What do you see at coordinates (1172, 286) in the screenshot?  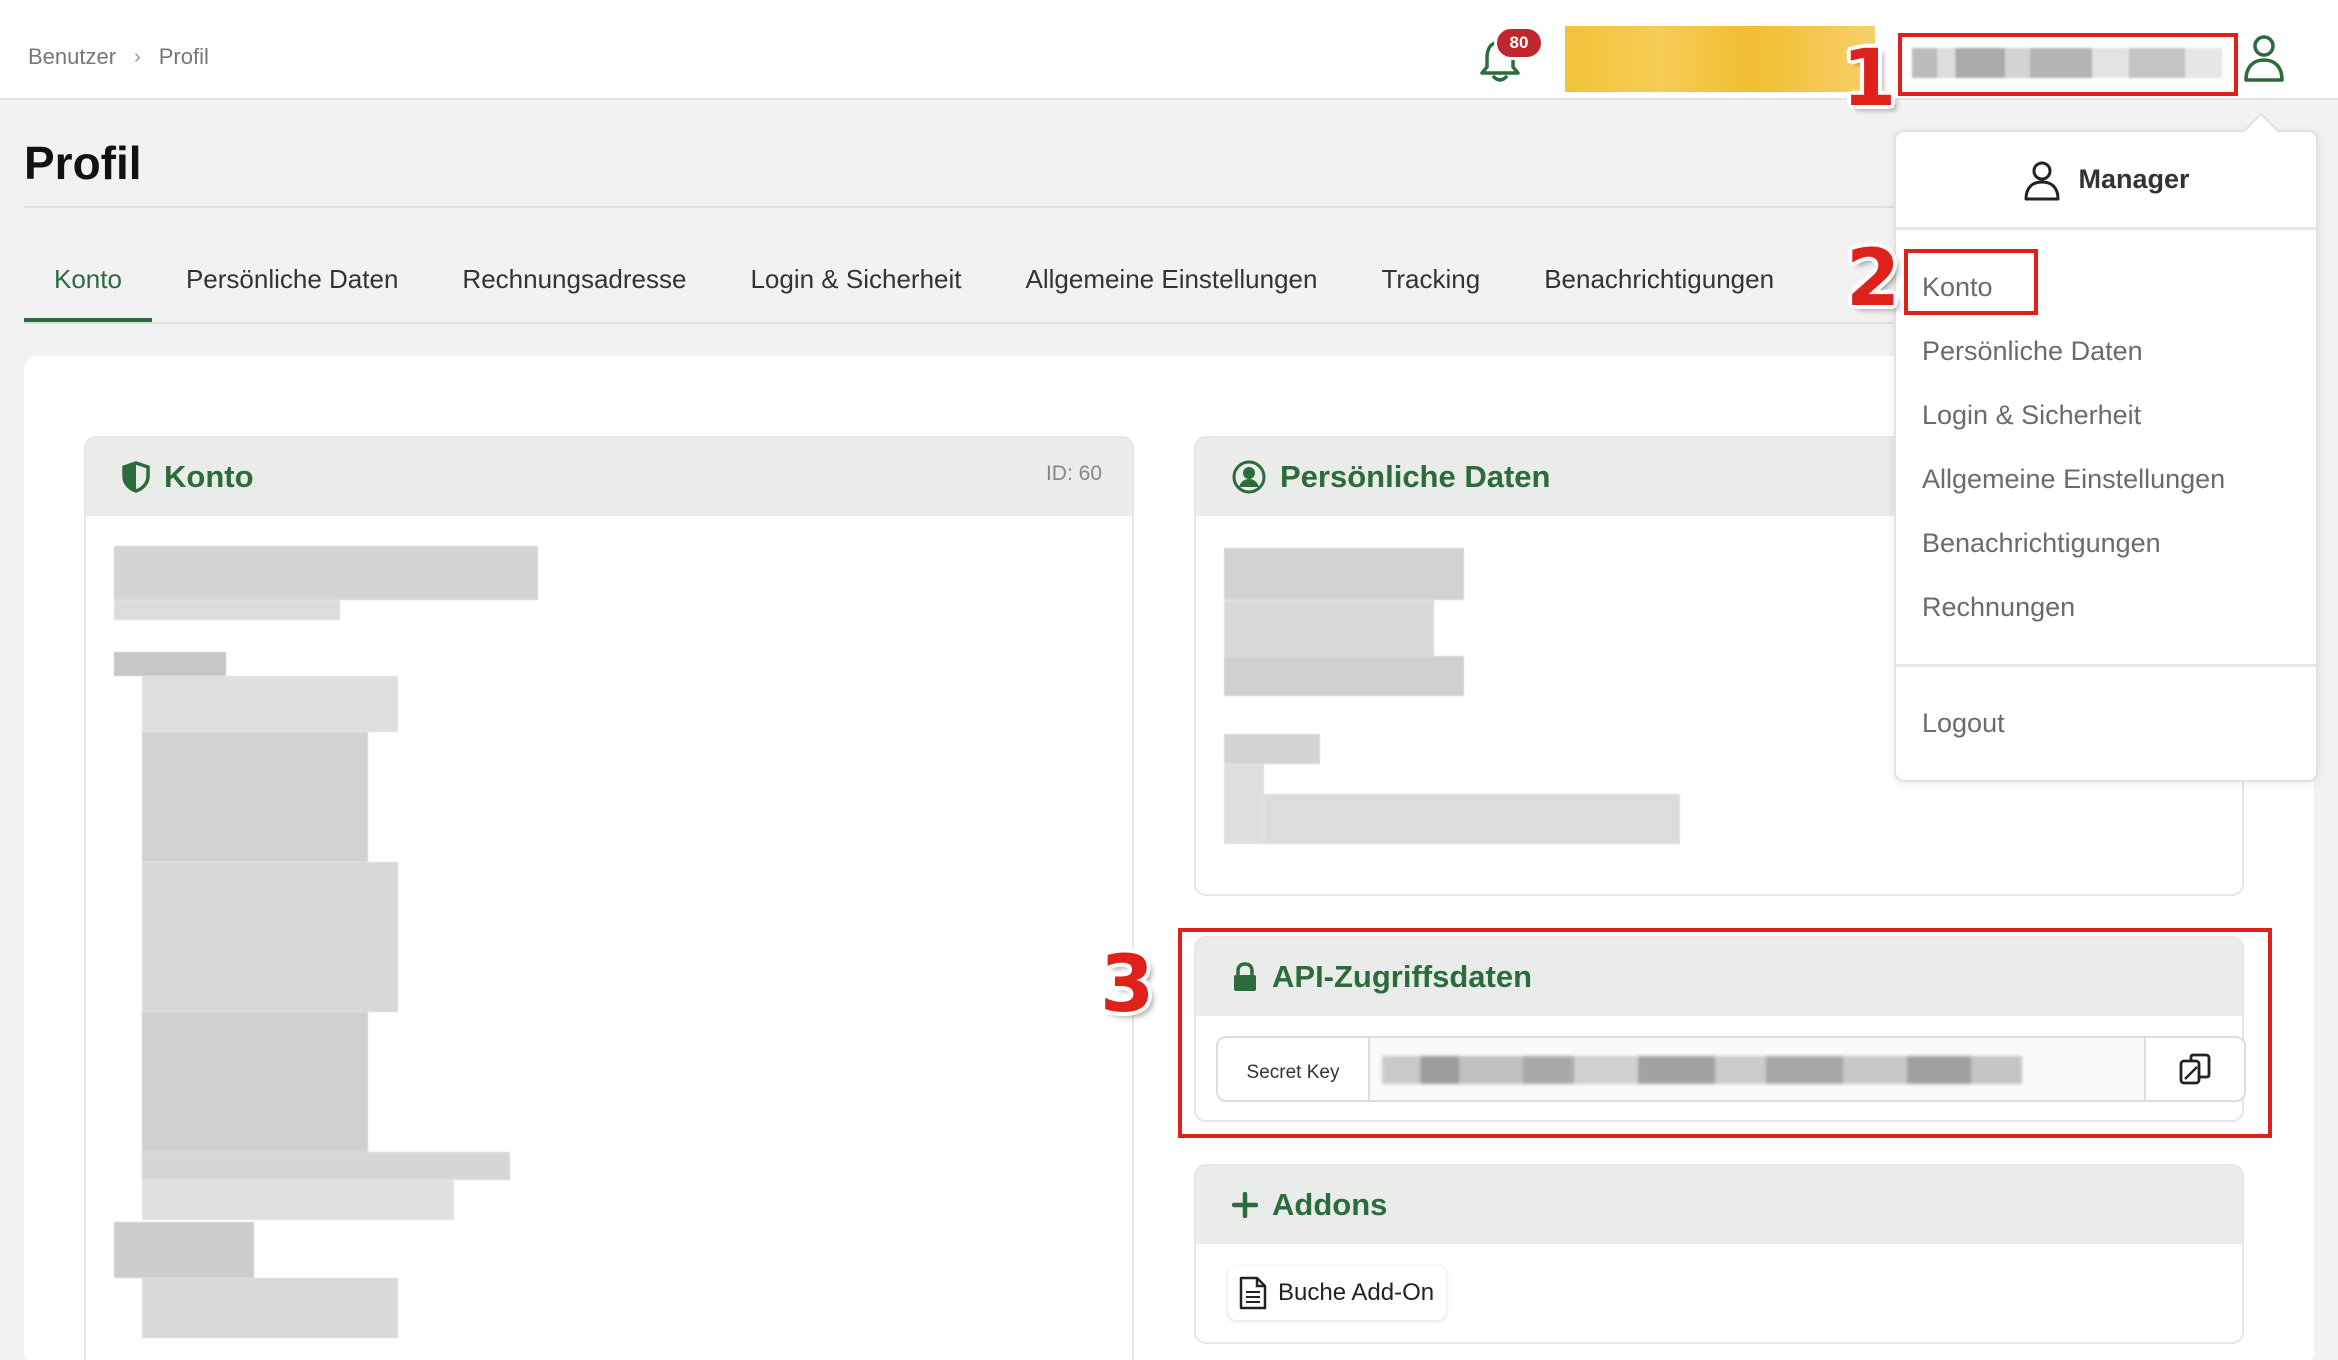 I see `tab-allgemeine-einstellungen: Allgemeine Einstellungen` at bounding box center [1172, 286].